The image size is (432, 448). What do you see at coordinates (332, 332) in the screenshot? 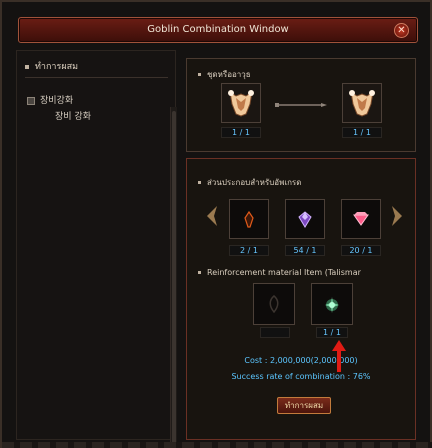
I see `reinforcement-talisman-count: 1 / 1` at bounding box center [332, 332].